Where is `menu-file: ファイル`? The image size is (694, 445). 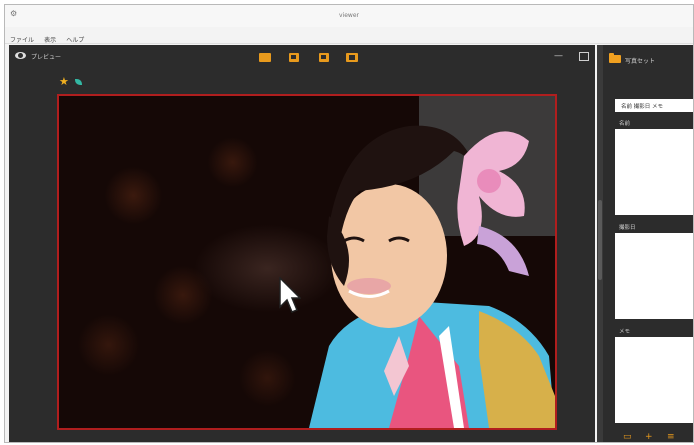 menu-file: ファイル is located at coordinates (22, 39).